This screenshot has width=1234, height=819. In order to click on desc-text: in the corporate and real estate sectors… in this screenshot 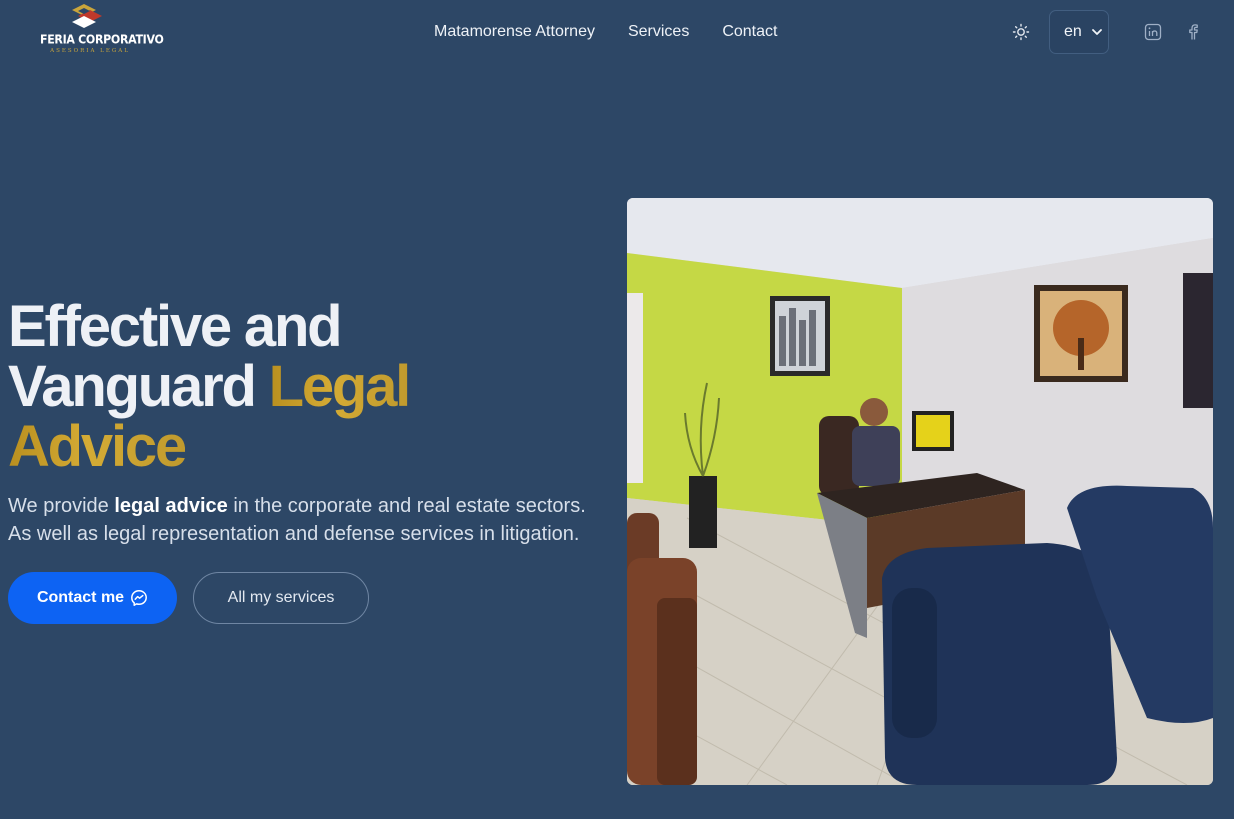, I will do `click(406, 506)`.